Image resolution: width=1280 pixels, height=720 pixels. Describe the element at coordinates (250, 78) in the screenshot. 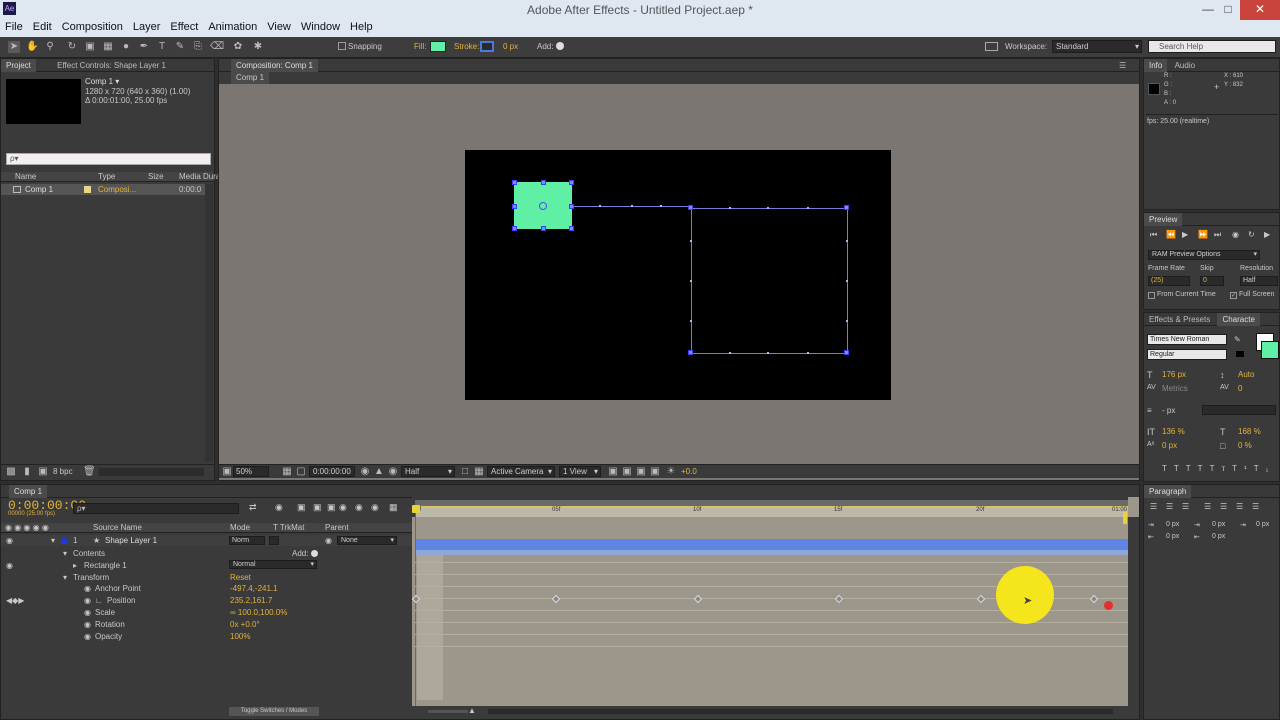

I see `tab-comp1: Comp 1` at that location.